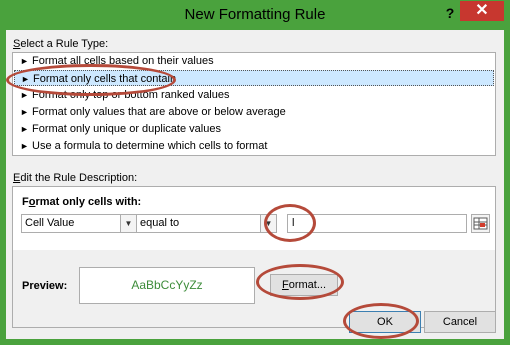  I want to click on list-item: ► Format all cells based on their values, so click(254, 61).